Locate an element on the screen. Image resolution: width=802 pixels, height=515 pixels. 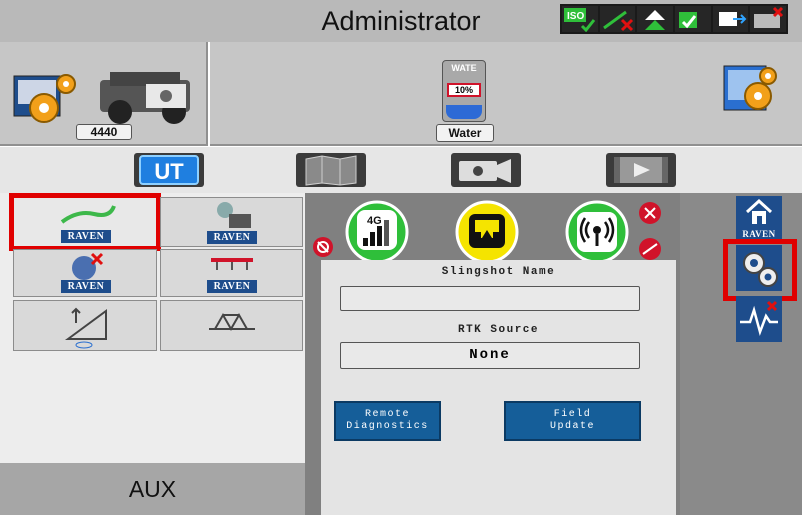
svg-text: ISO is located at coordinates (575, 16).